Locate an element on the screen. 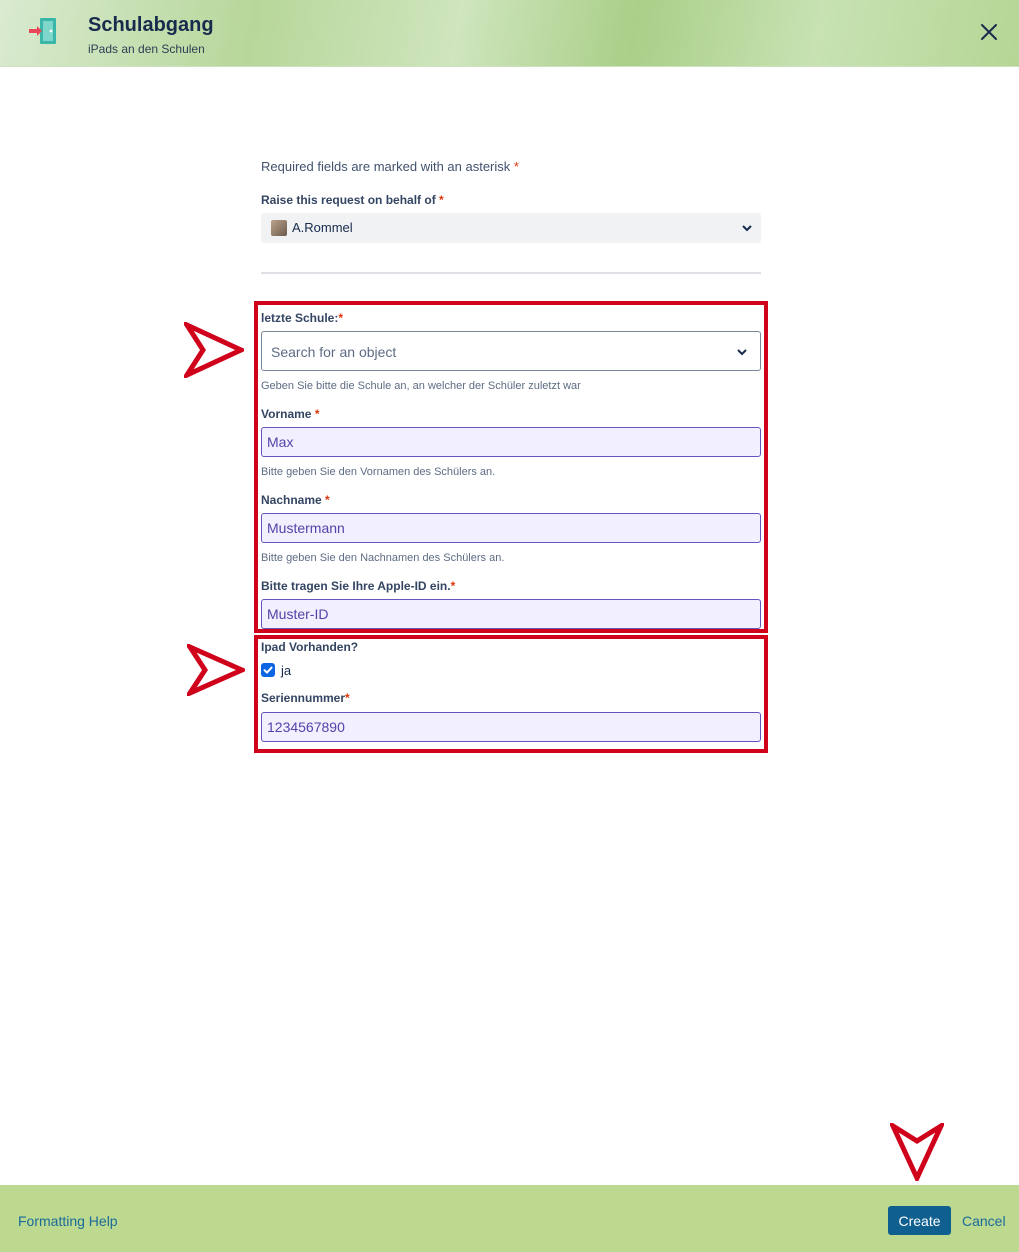 Image resolution: width=1019 pixels, height=1252 pixels. divider is located at coordinates (511, 273).